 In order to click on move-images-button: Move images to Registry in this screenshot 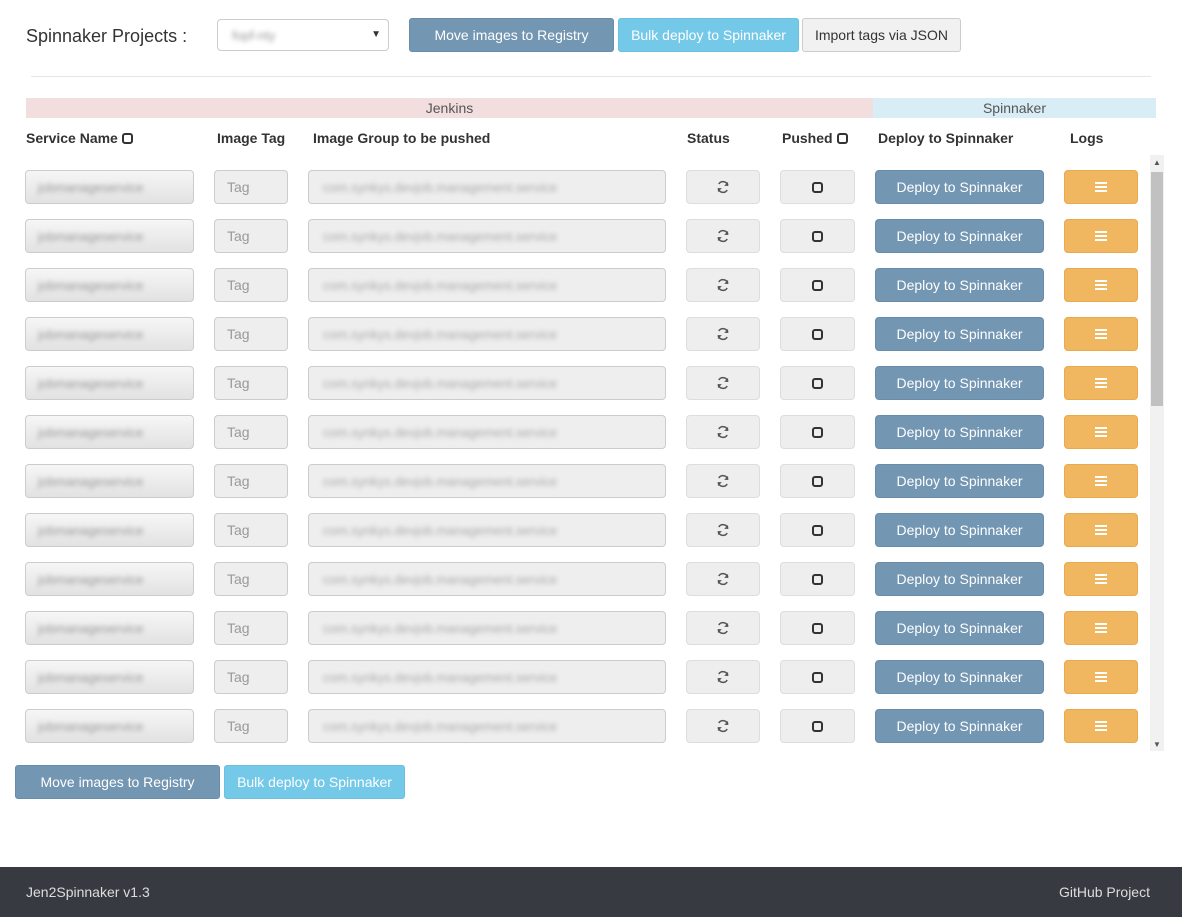, I will do `click(511, 35)`.